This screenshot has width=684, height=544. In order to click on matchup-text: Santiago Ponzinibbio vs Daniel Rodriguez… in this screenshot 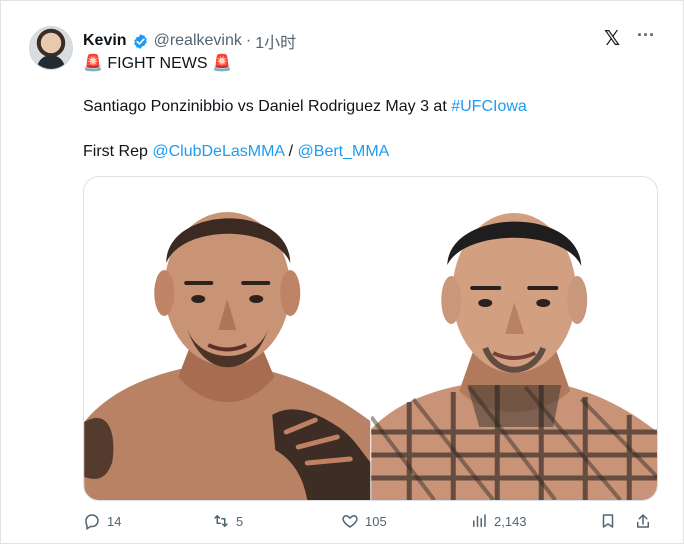, I will do `click(267, 106)`.